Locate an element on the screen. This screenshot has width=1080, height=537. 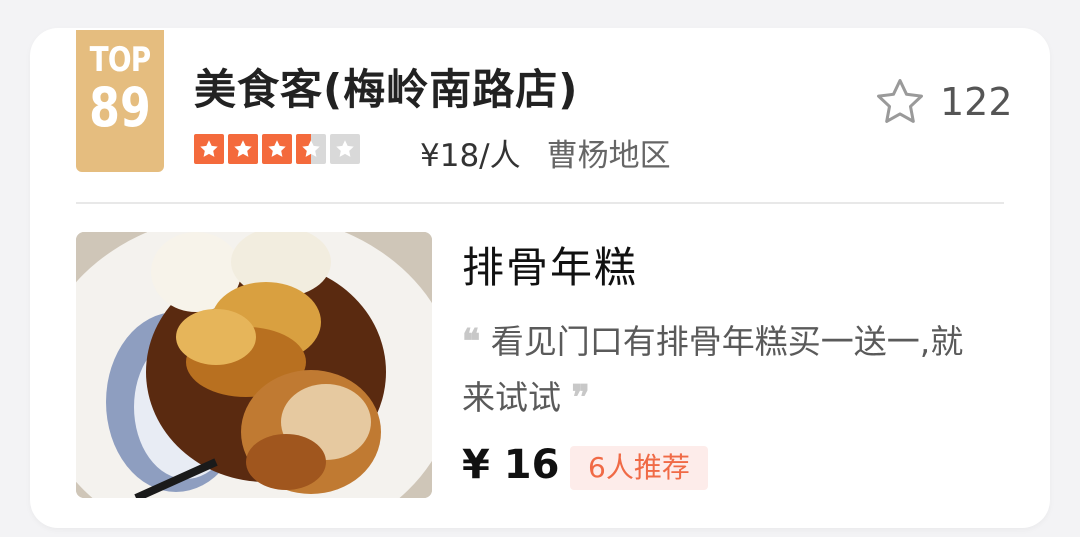
dish-review: ❝ 看见门口有排骨年糕买一送一,就来试试 ❞ is located at coordinates (722, 370).